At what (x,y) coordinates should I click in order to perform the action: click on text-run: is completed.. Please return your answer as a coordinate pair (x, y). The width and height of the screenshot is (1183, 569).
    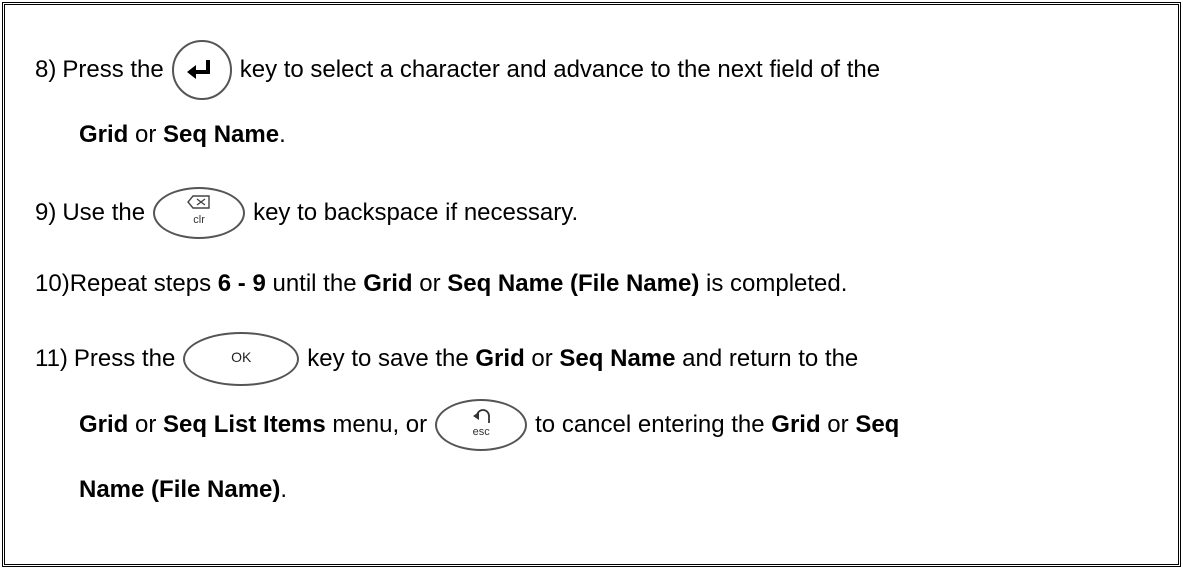
    Looking at the image, I should click on (773, 283).